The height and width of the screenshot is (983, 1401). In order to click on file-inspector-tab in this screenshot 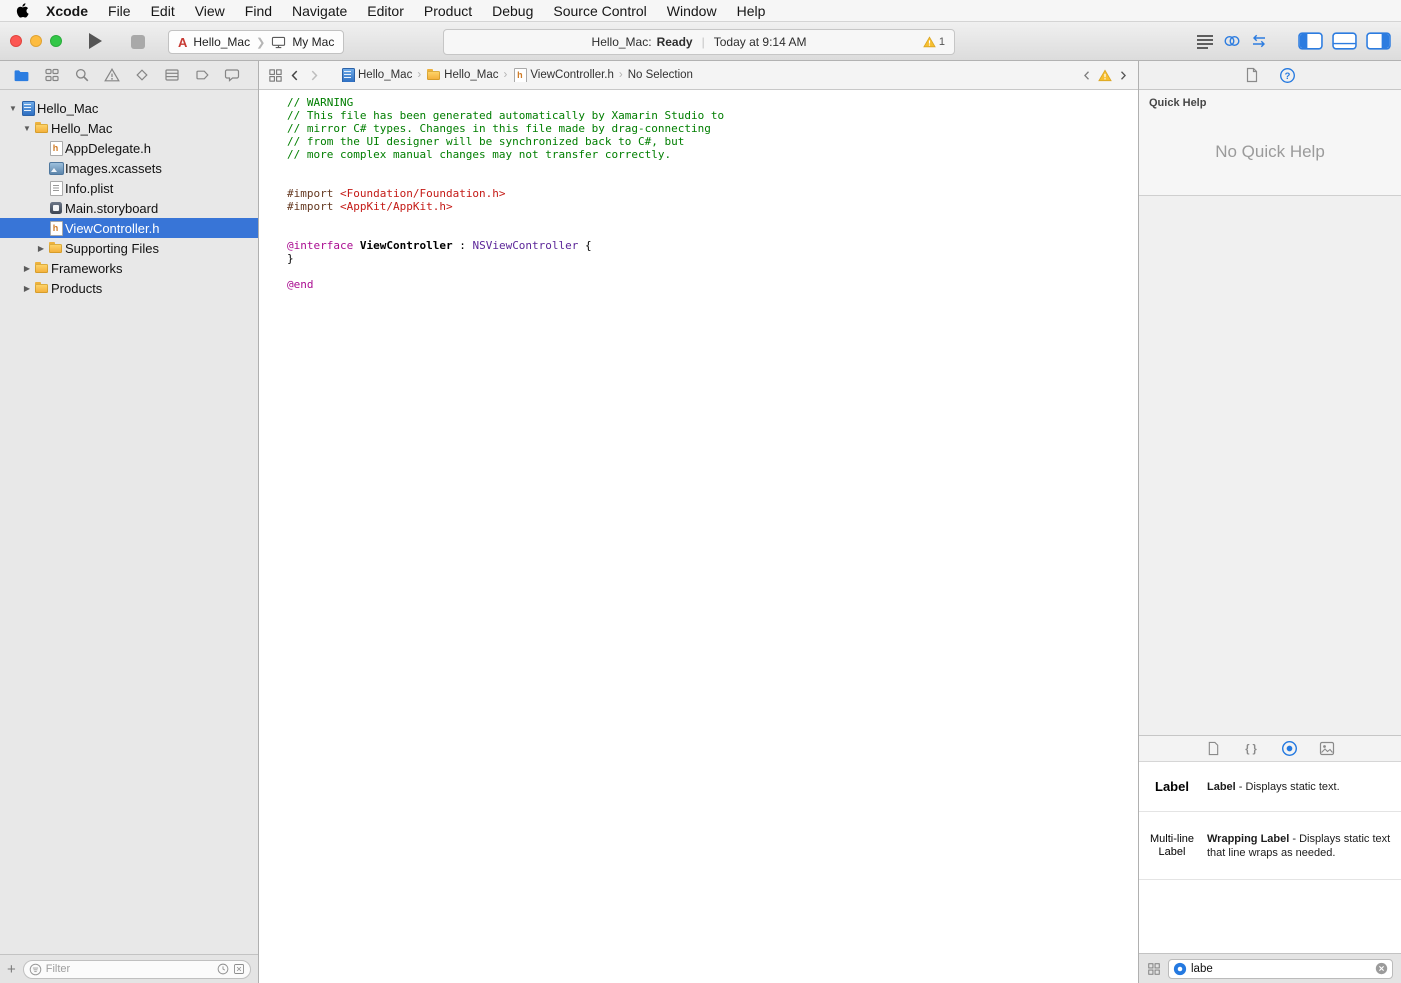, I will do `click(1252, 75)`.